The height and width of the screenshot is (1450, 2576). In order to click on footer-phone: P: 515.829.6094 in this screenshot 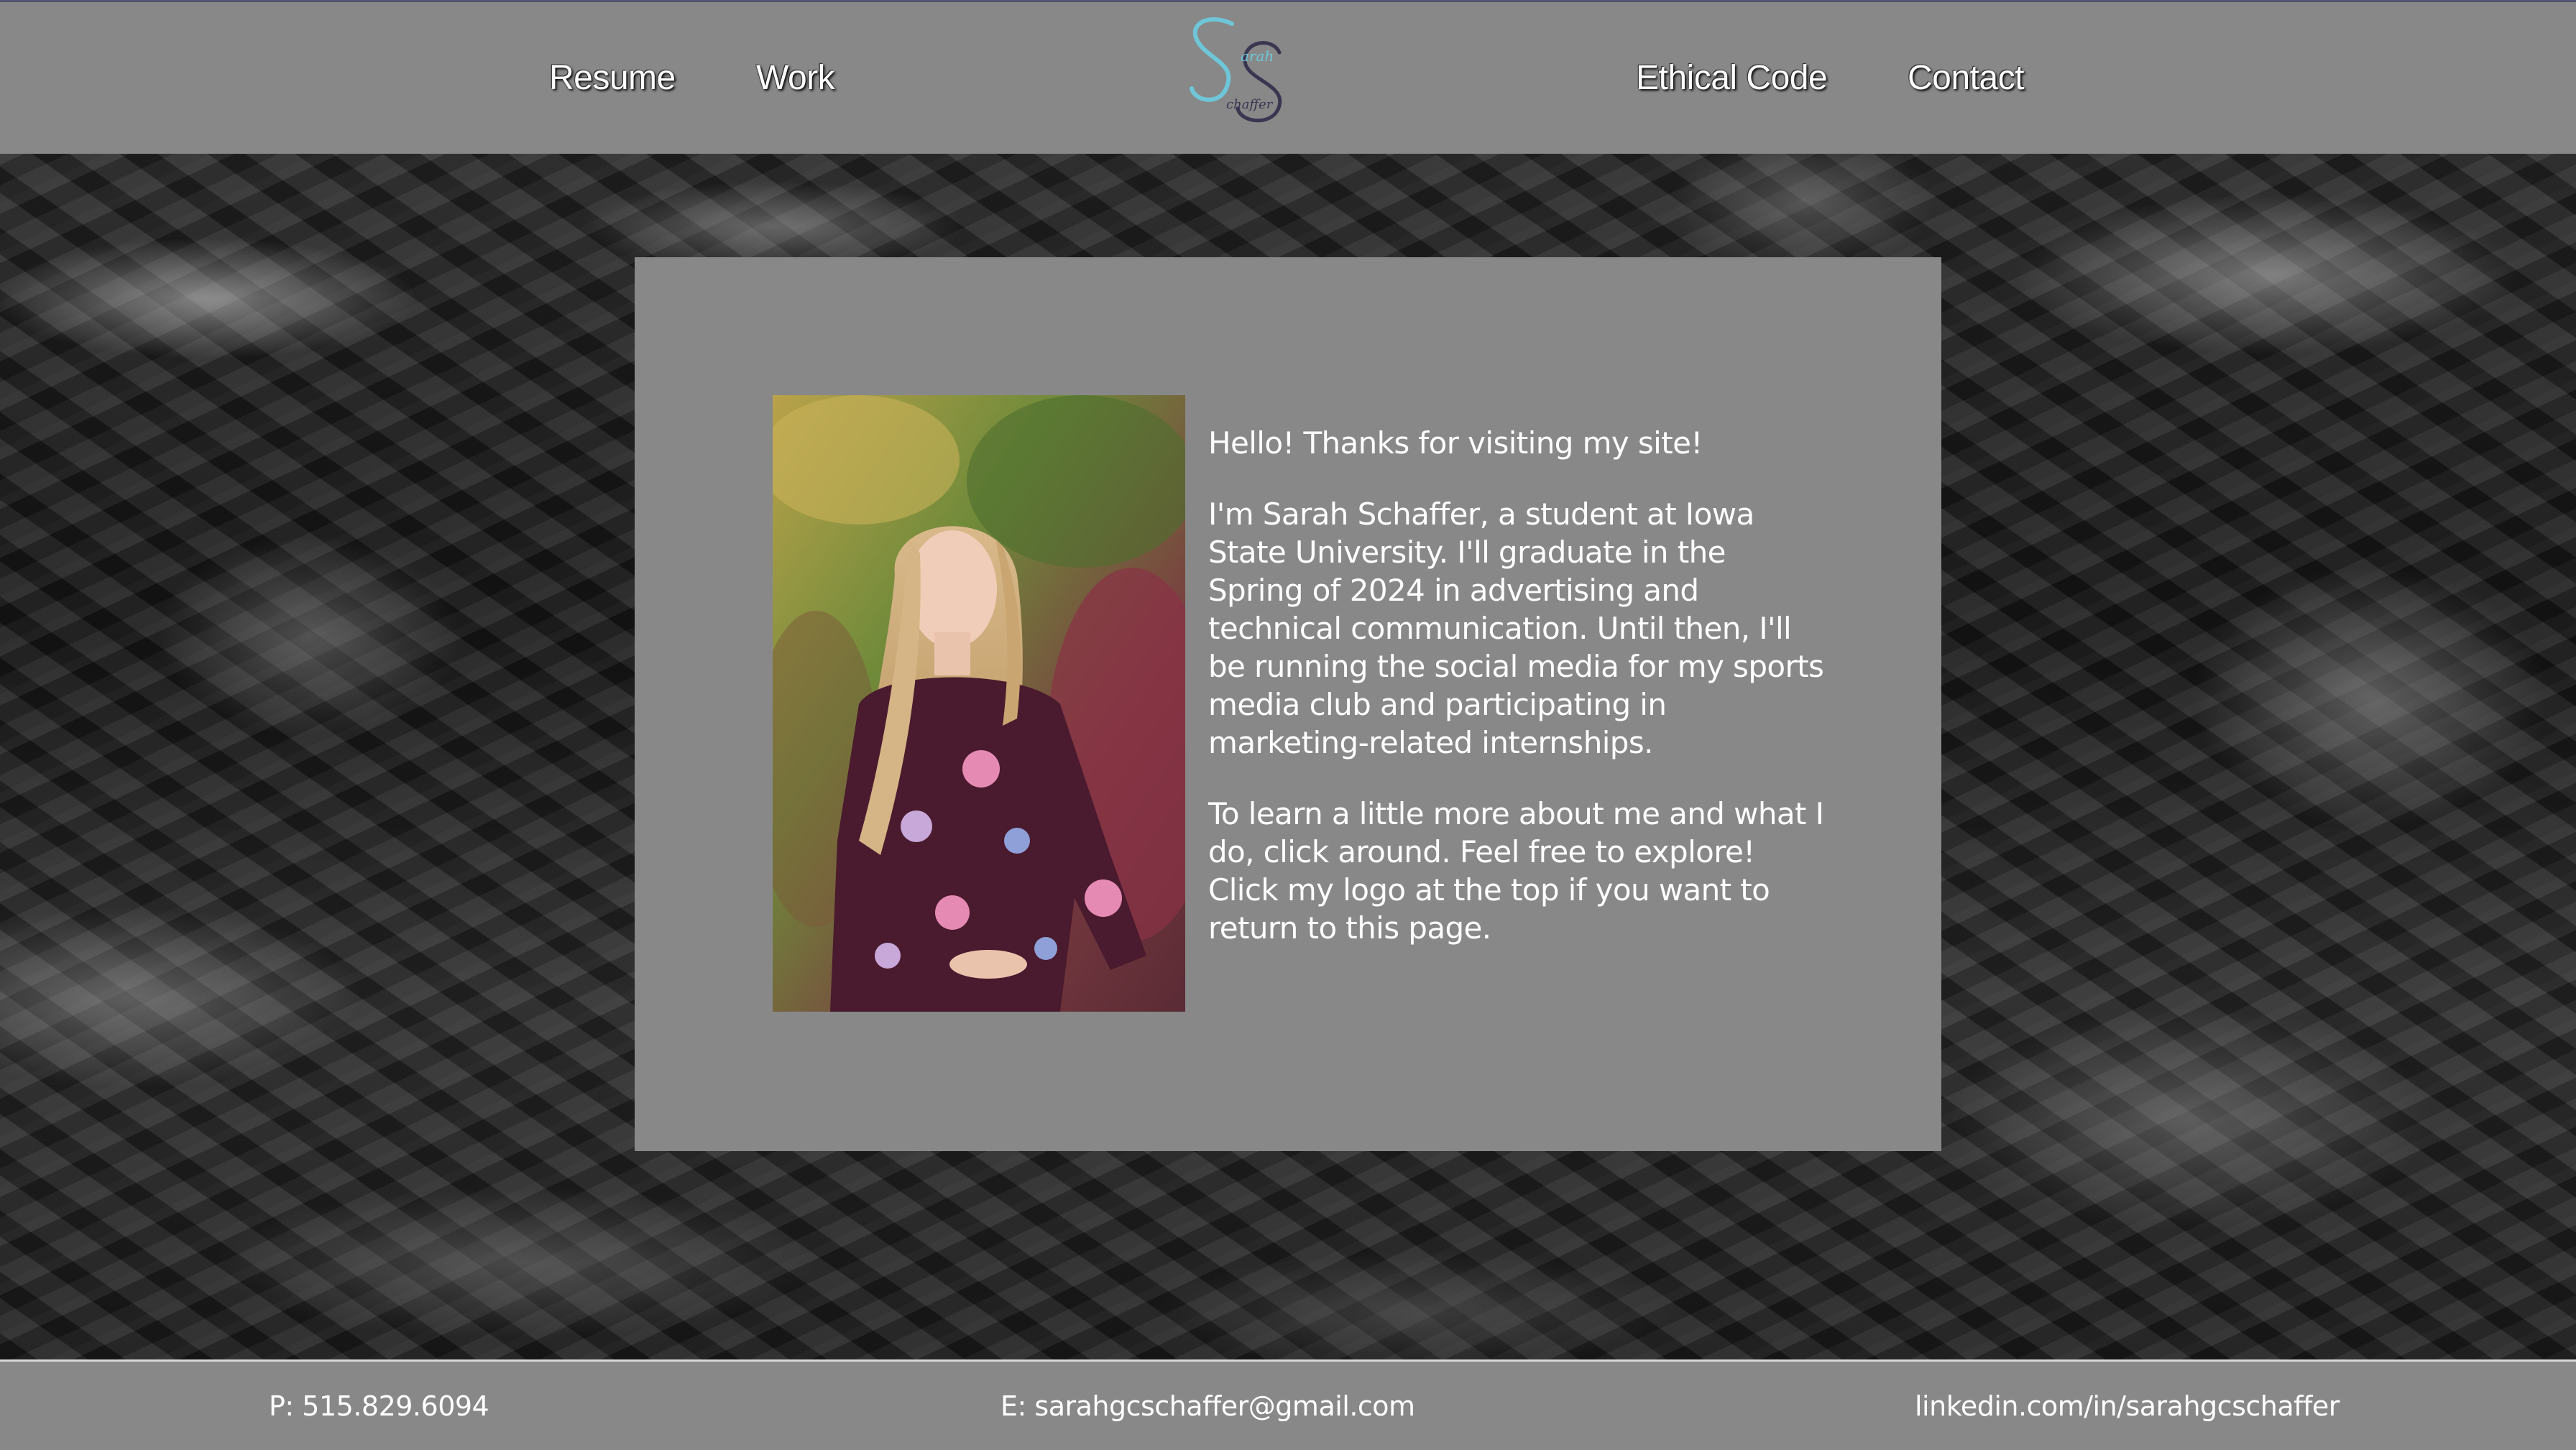, I will do `click(379, 1406)`.